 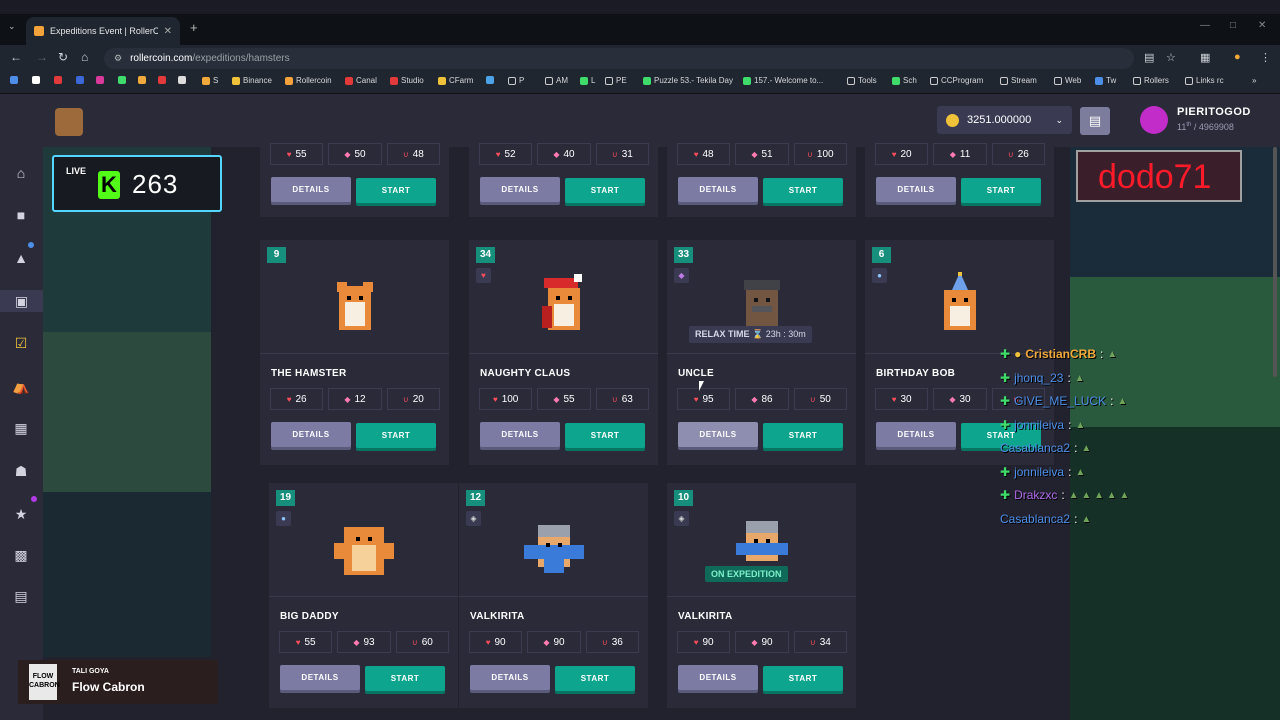 I want to click on power-stat: ♥ 52, so click(x=506, y=154).